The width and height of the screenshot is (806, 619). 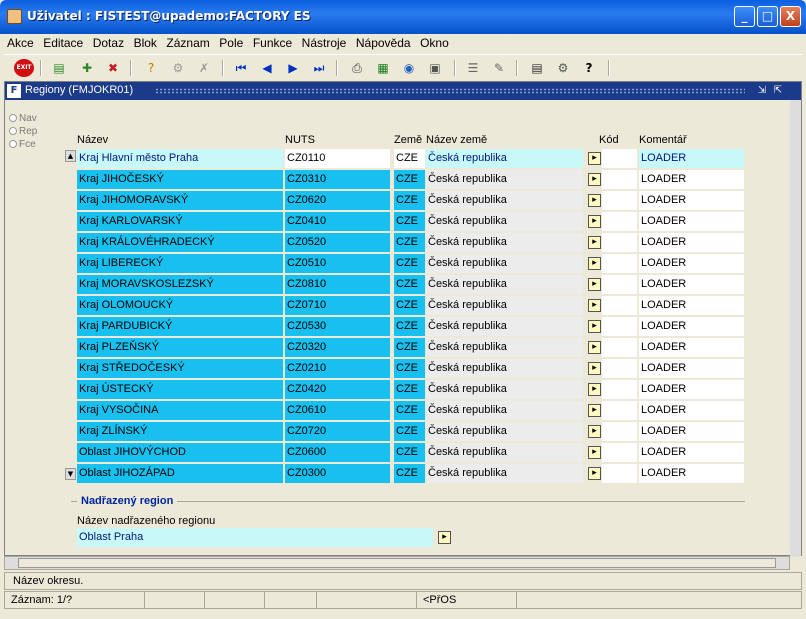 I want to click on scroll-down-icon: ▼, so click(x=70, y=474).